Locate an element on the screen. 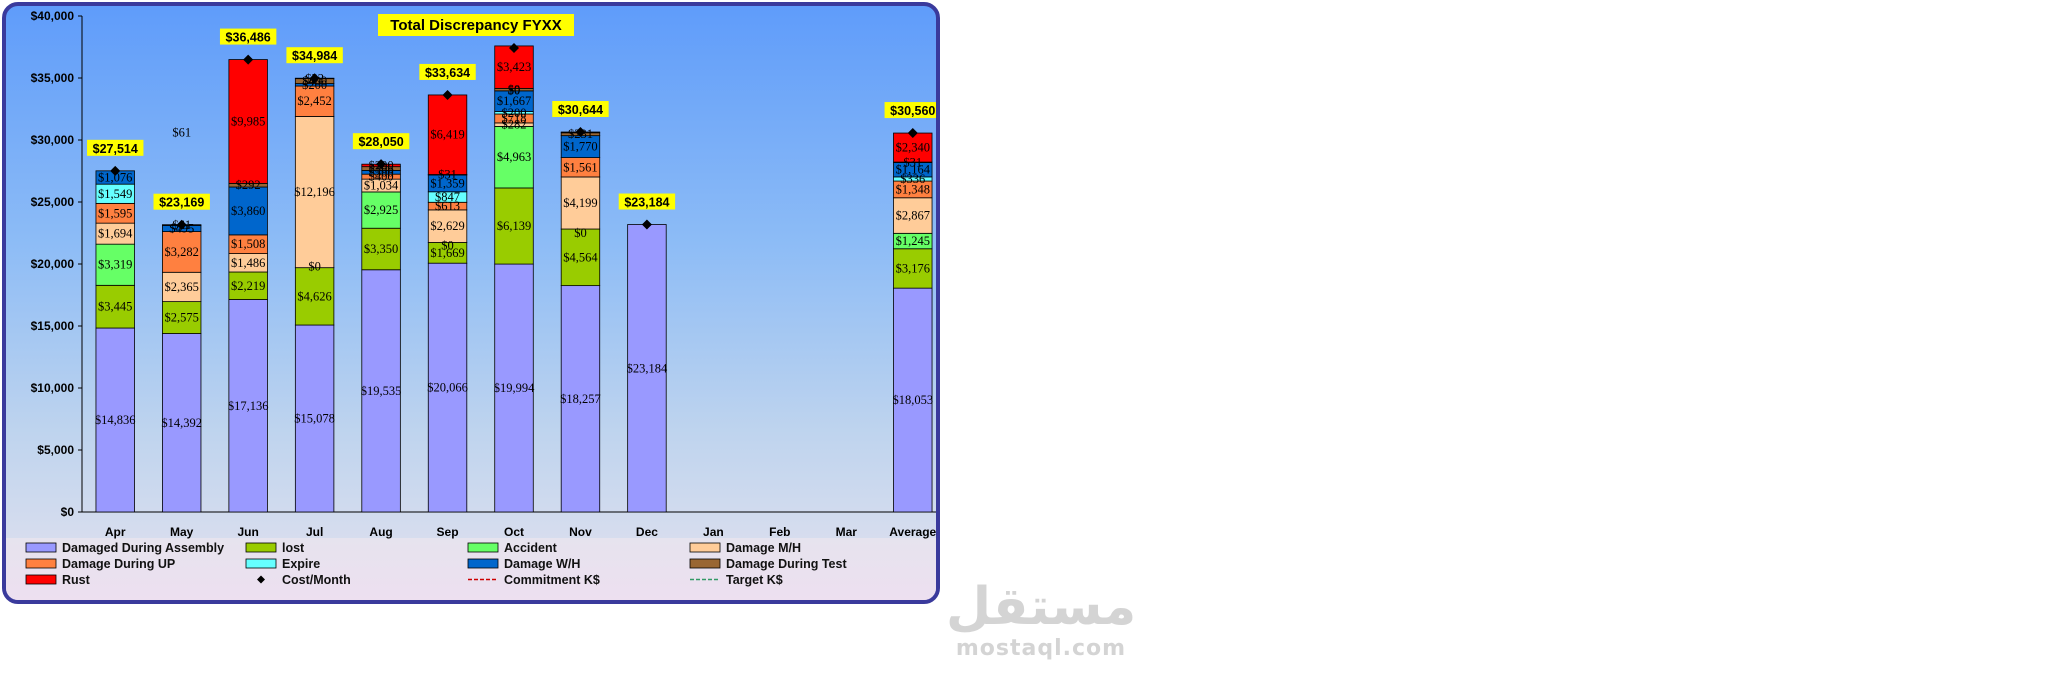  total-label: $30,560 is located at coordinates (912, 111).